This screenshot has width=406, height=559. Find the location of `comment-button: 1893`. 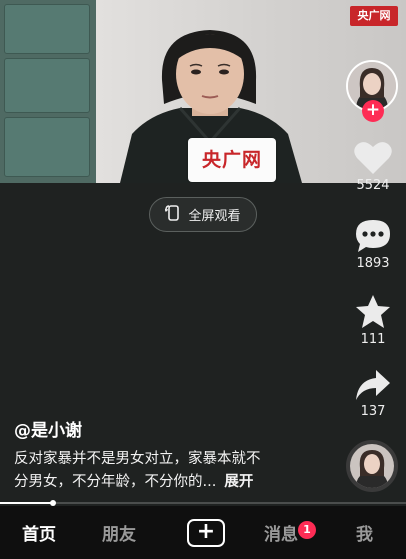

comment-button: 1893 is located at coordinates (373, 244).